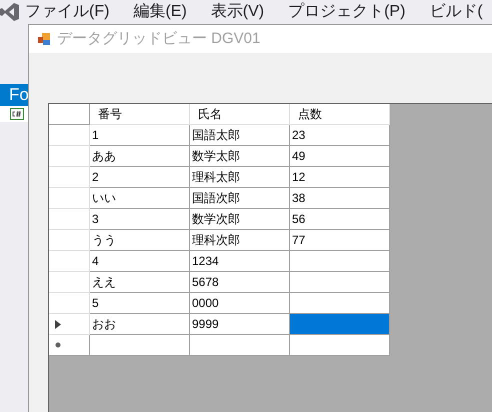 The height and width of the screenshot is (412, 492). Describe the element at coordinates (58, 345) in the screenshot. I see `new-row-icon` at that location.